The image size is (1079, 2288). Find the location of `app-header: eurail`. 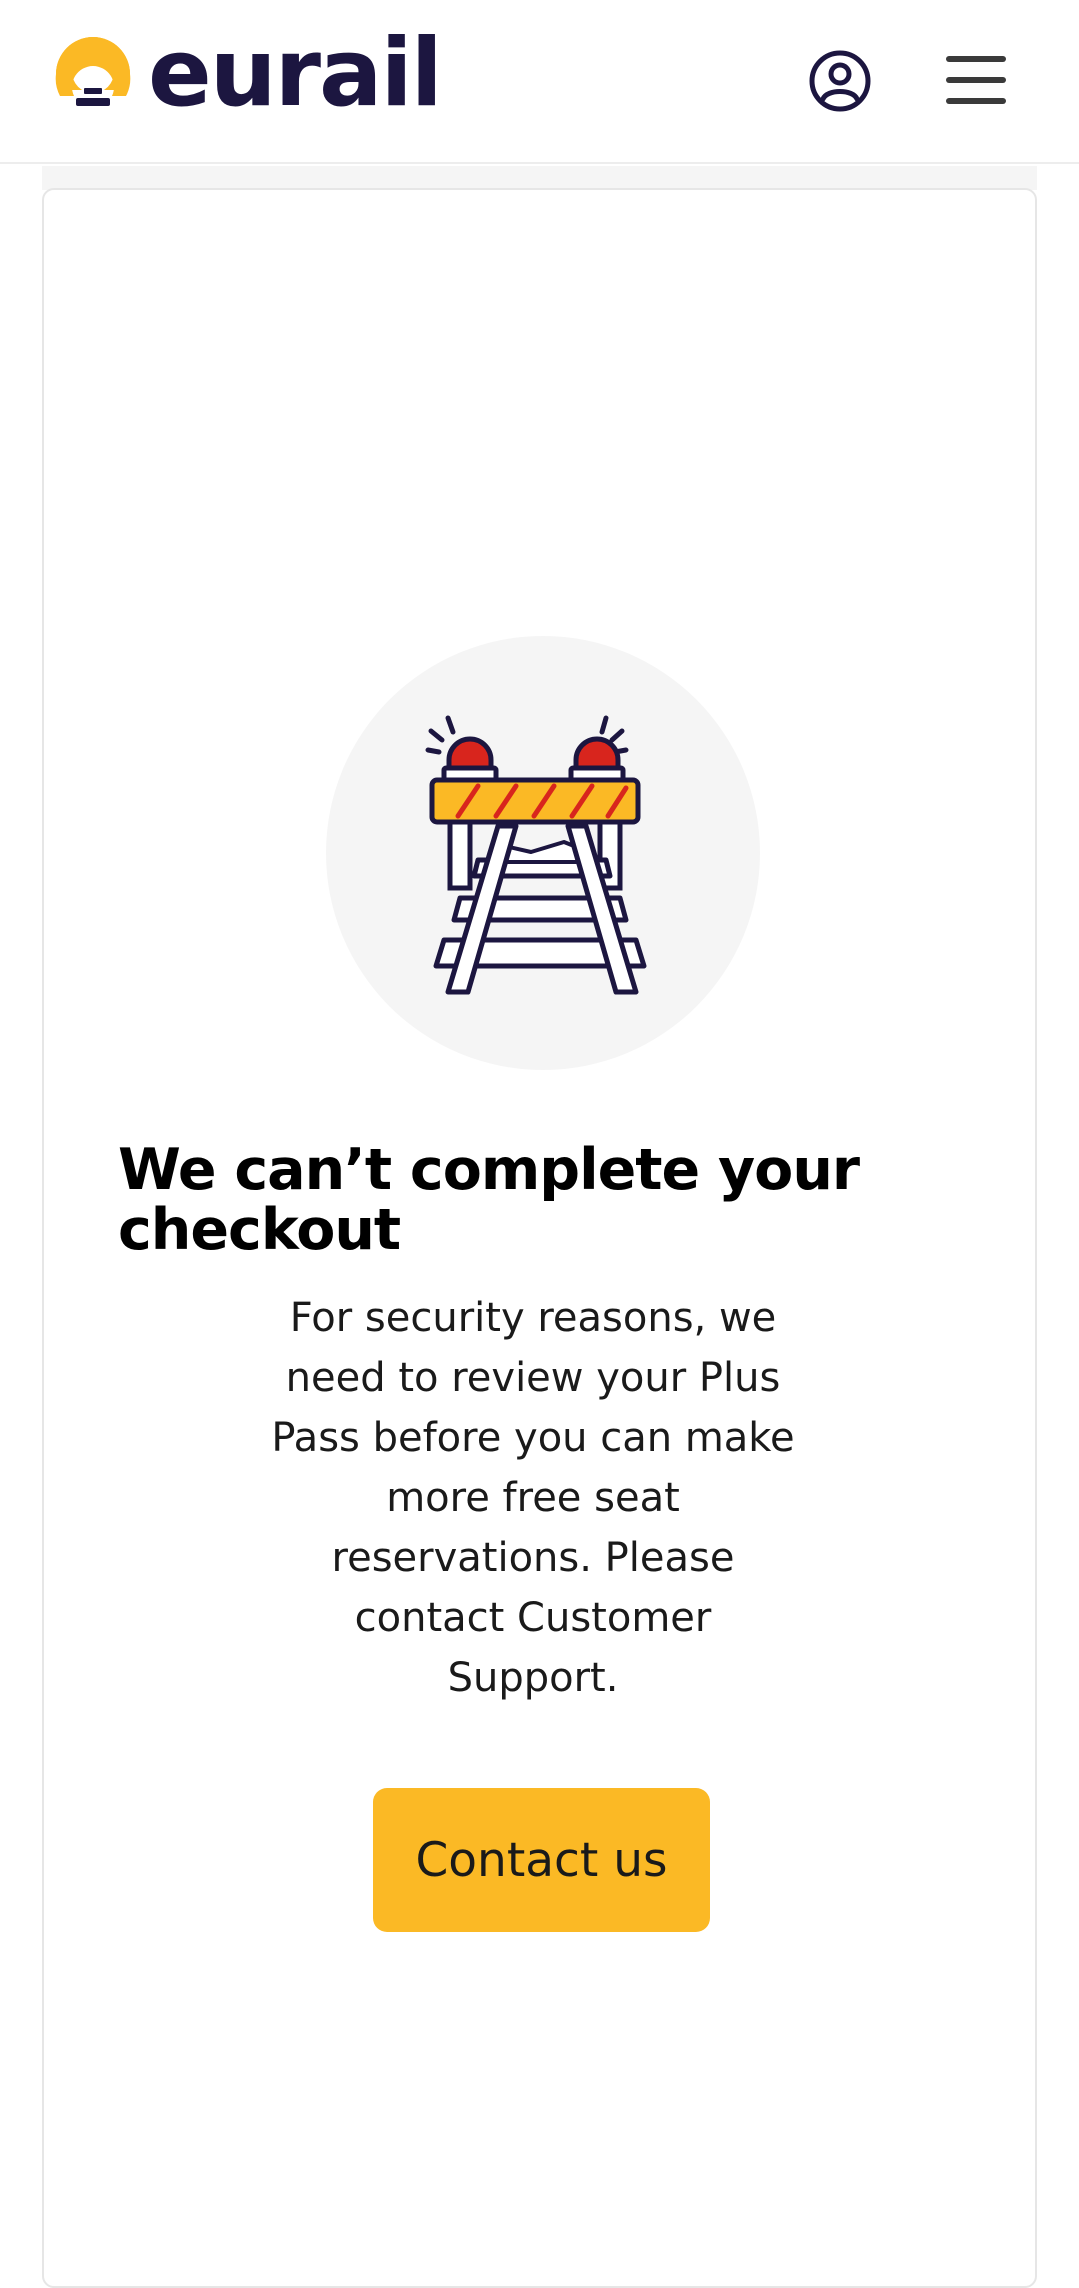

app-header: eurail is located at coordinates (539, 82).